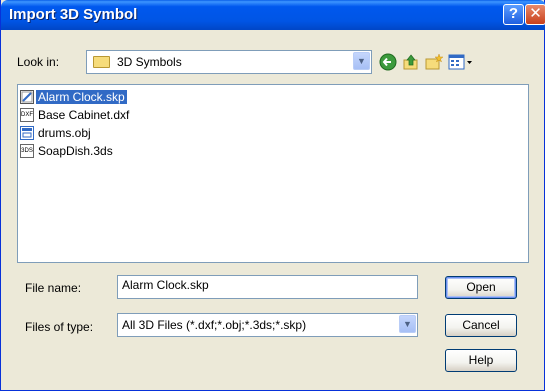 The height and width of the screenshot is (391, 545). I want to click on cancel-button: Cancel, so click(481, 325).